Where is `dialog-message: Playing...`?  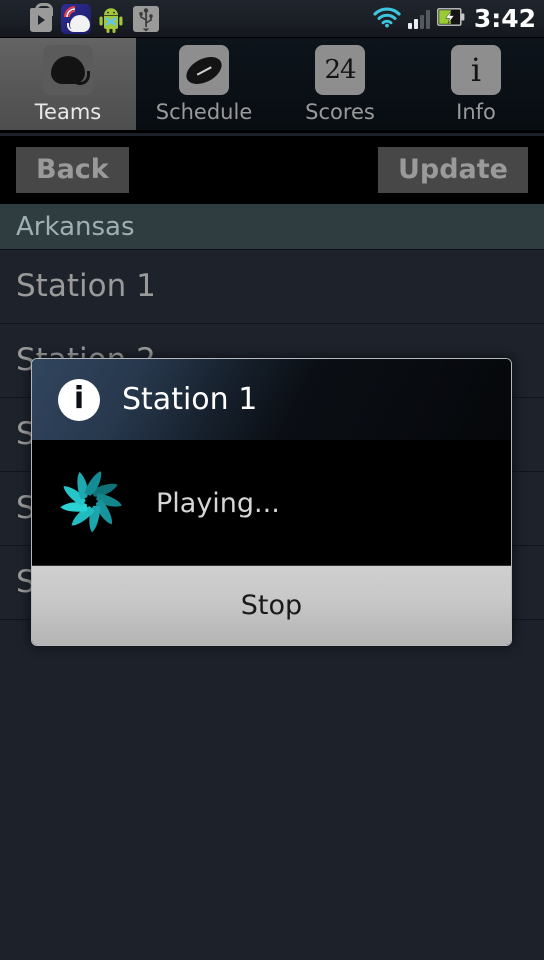 dialog-message: Playing... is located at coordinates (218, 503).